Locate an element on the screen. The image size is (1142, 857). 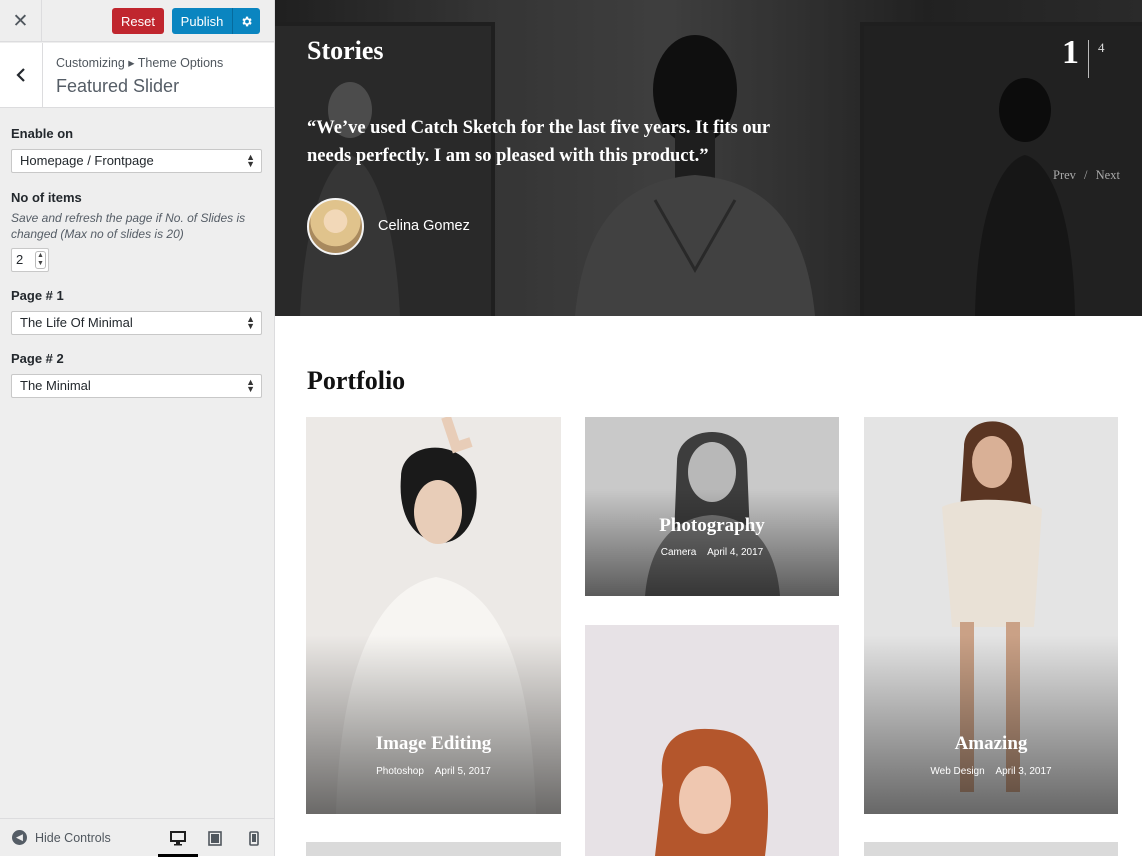
publish-button: Publish is located at coordinates (202, 21).